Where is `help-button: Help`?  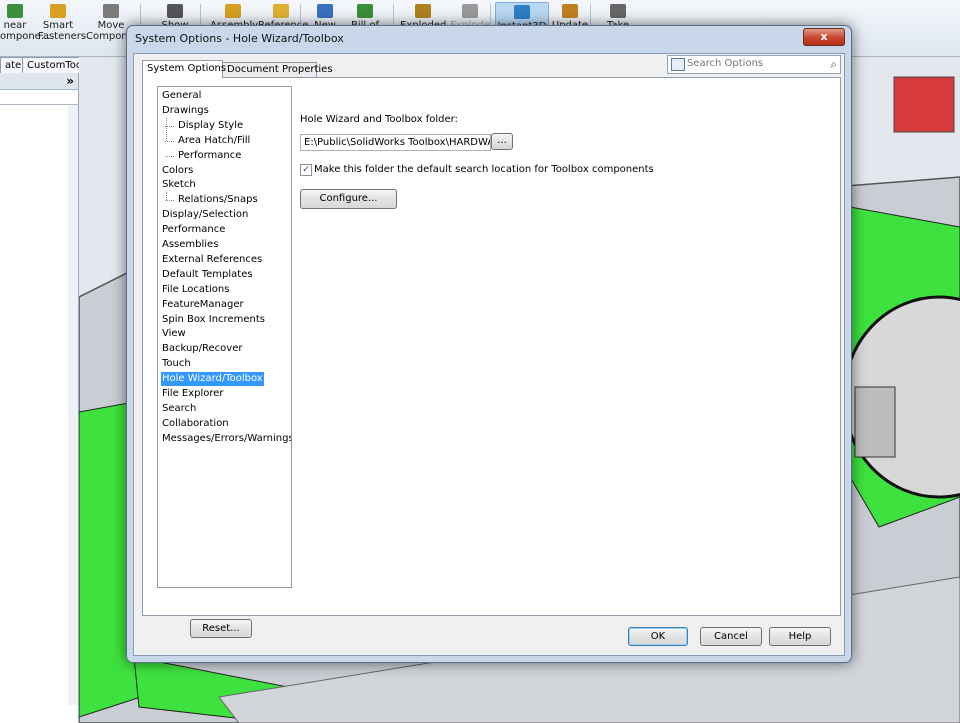 help-button: Help is located at coordinates (800, 636).